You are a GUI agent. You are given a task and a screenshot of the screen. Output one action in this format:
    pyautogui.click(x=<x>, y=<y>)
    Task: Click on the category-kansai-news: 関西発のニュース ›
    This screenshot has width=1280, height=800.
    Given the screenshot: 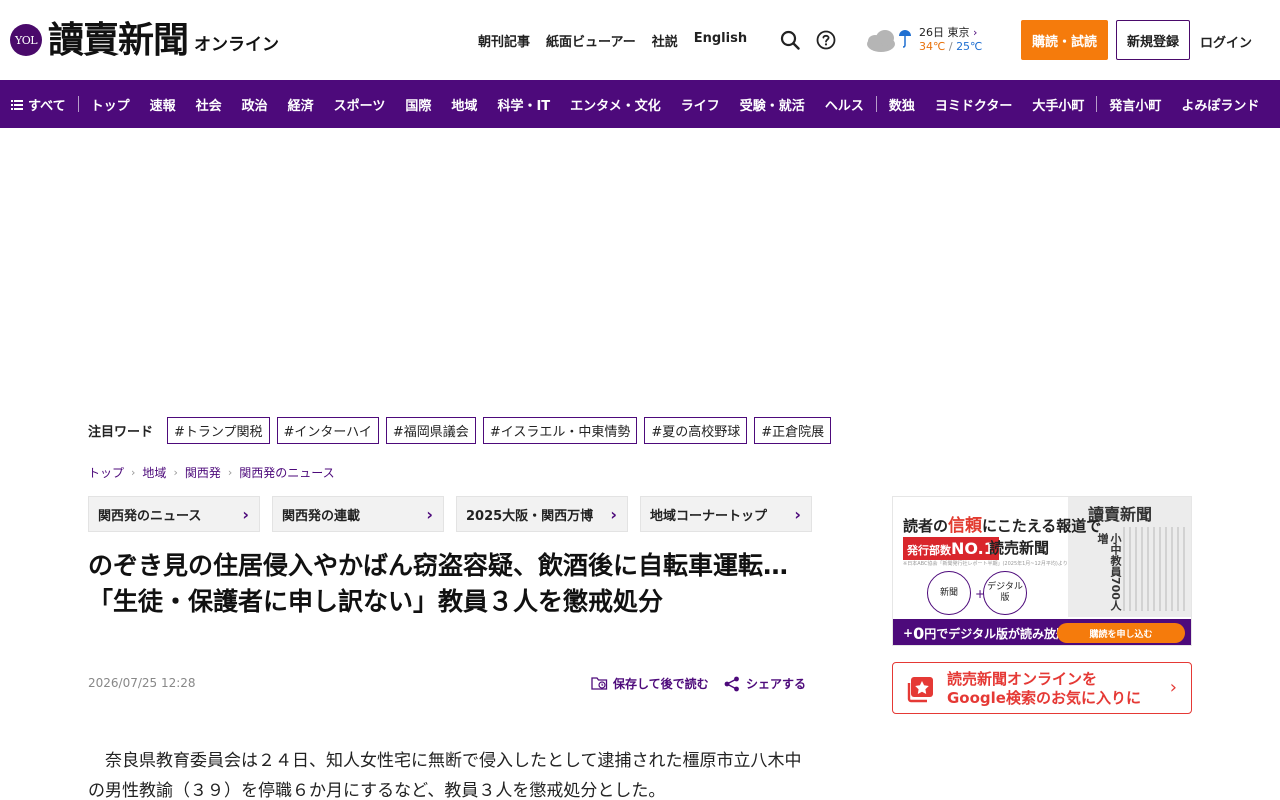 What is the action you would take?
    pyautogui.click(x=174, y=514)
    